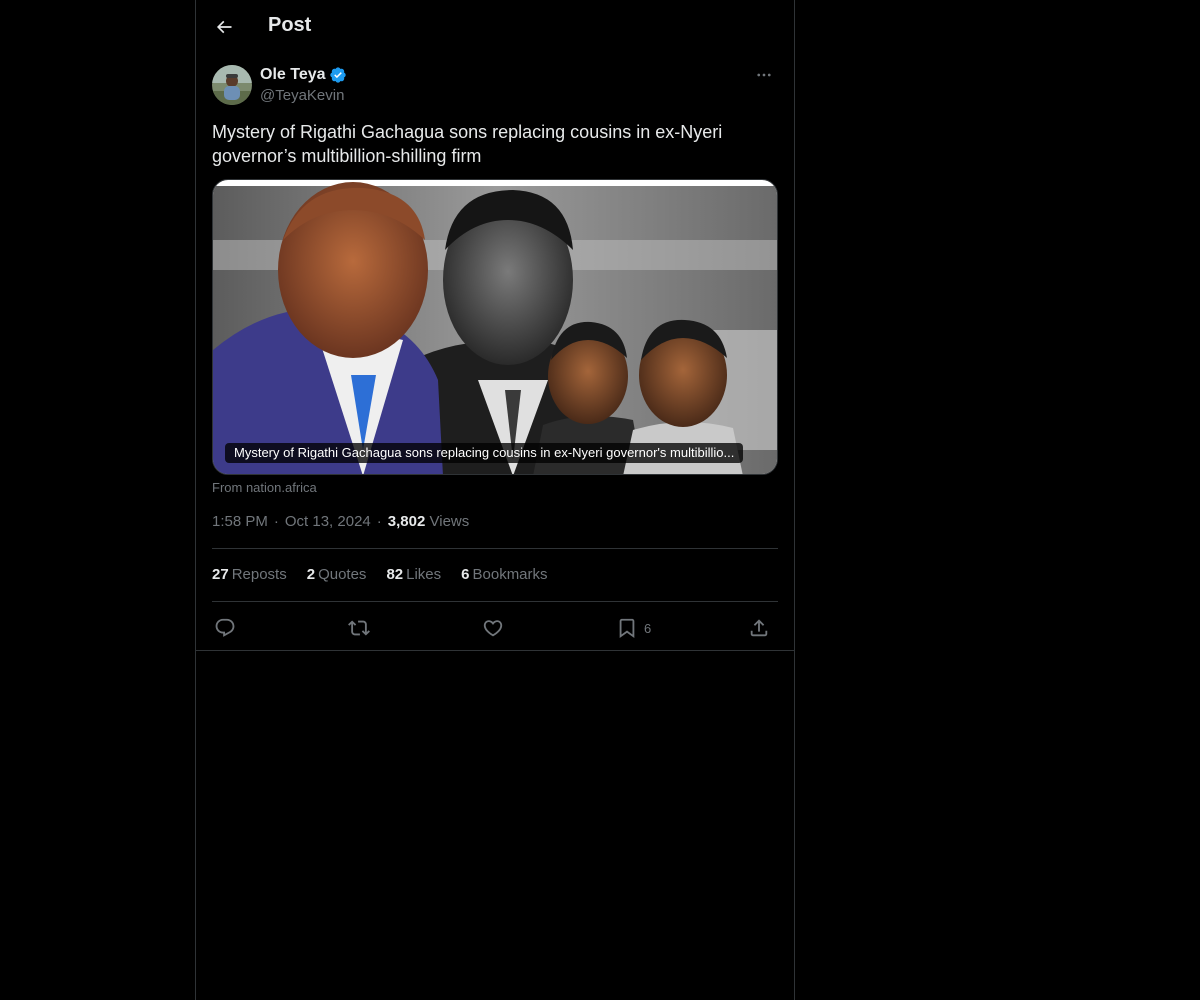 The height and width of the screenshot is (1000, 1200). Describe the element at coordinates (495, 86) in the screenshot. I see `post-author: Ole Teya @TeyaKevin` at that location.